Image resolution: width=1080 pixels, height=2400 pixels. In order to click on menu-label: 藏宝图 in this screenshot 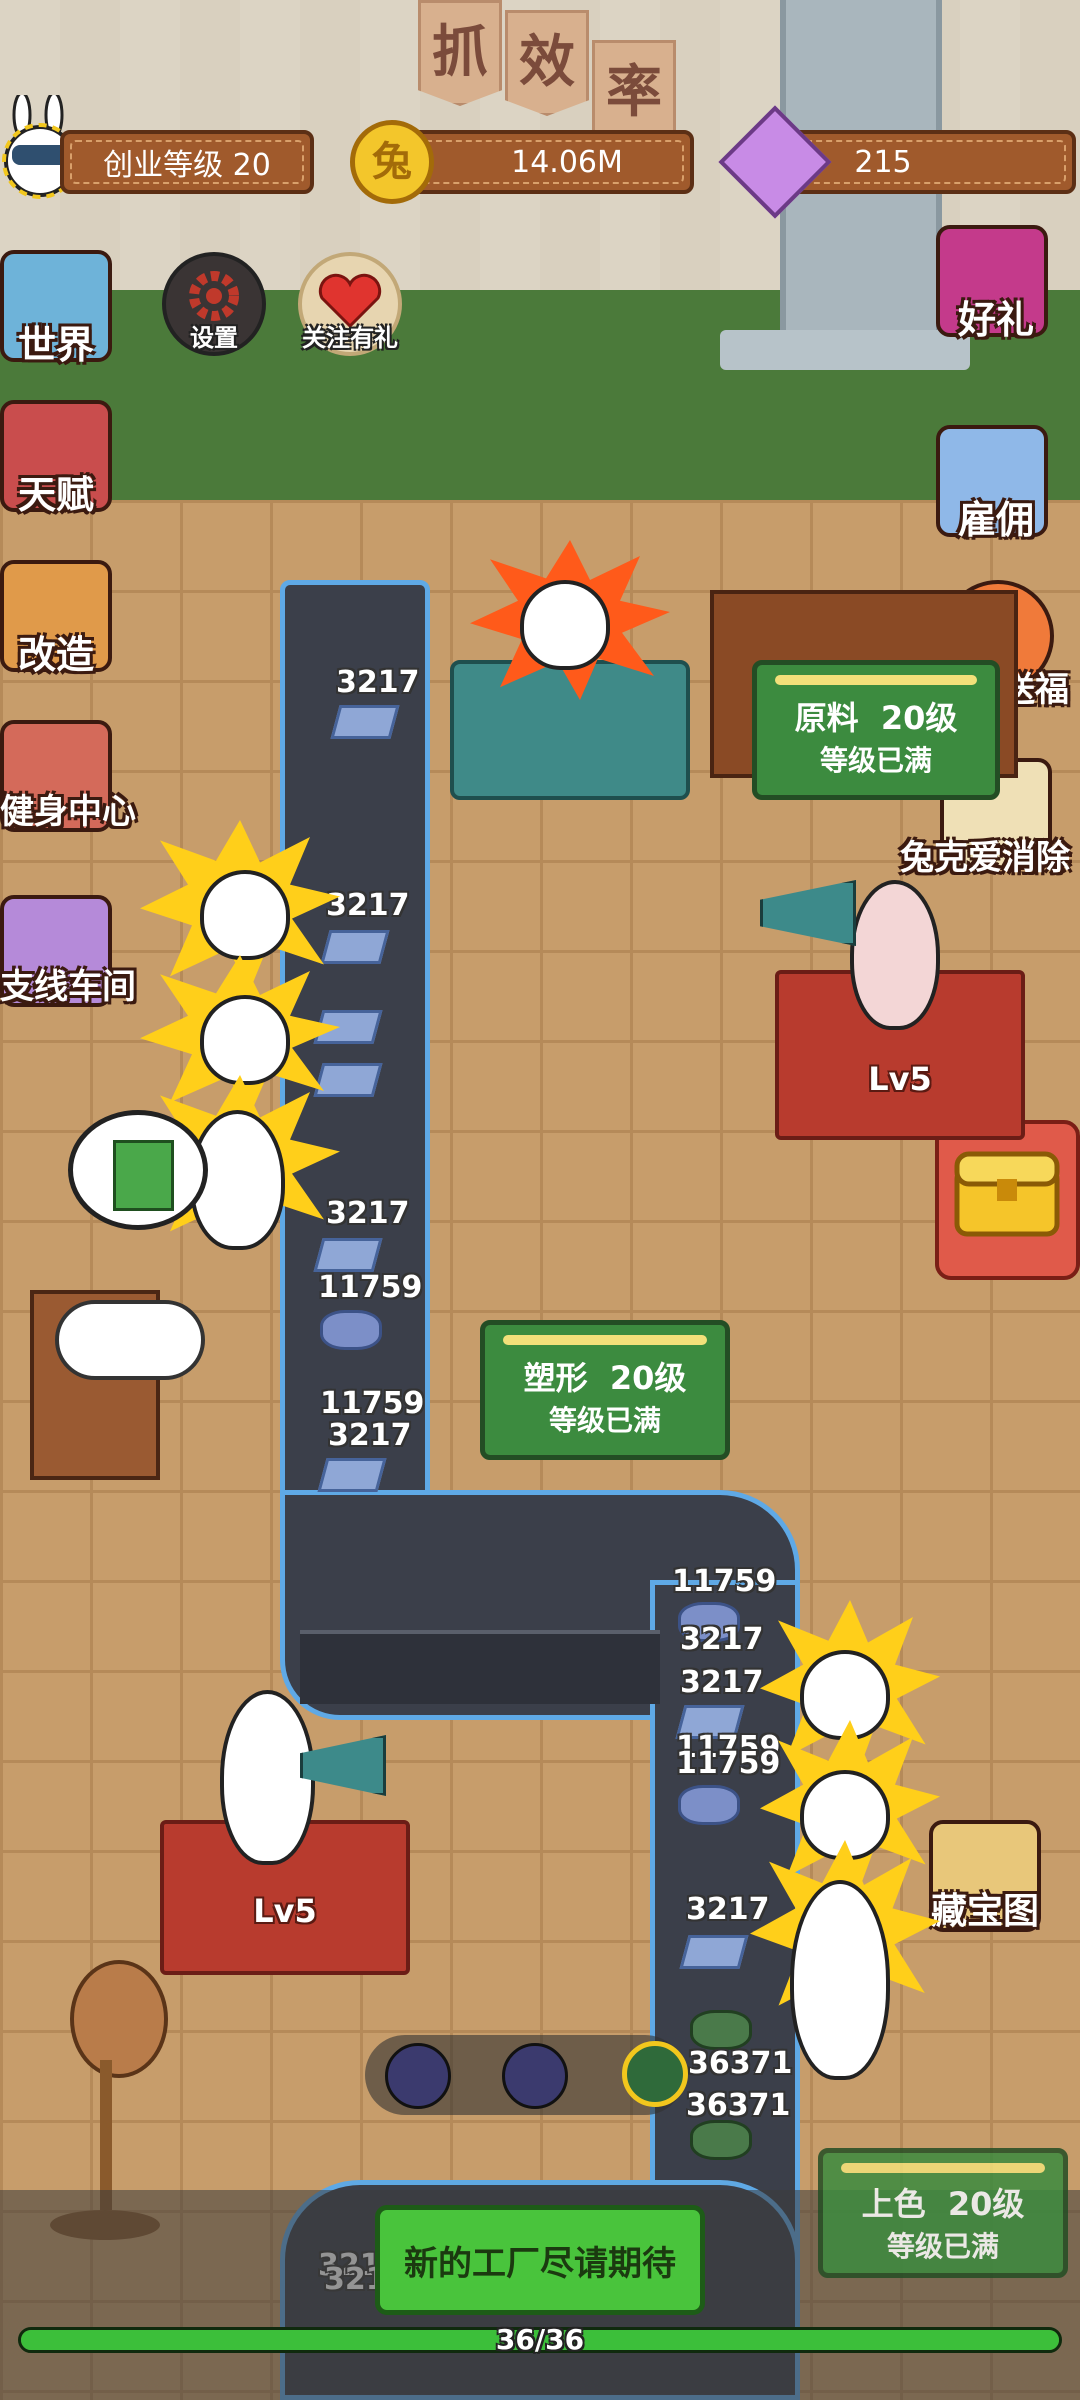, I will do `click(984, 1911)`.